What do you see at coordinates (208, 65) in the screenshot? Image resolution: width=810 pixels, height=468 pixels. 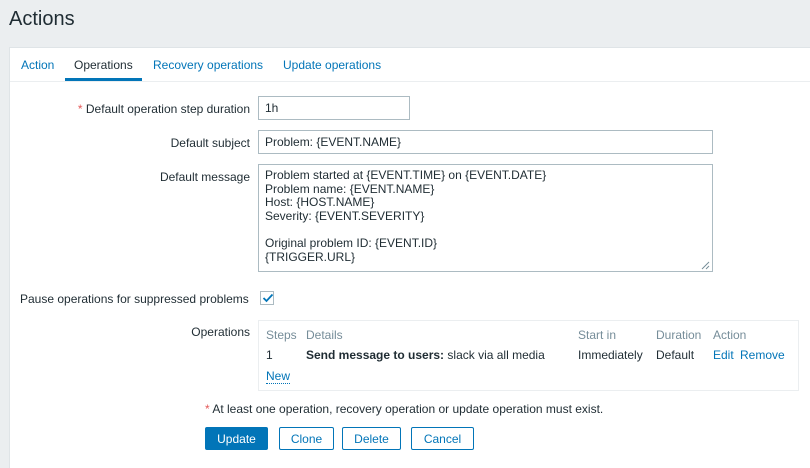 I see `tab-recovery-operations: Recovery operations` at bounding box center [208, 65].